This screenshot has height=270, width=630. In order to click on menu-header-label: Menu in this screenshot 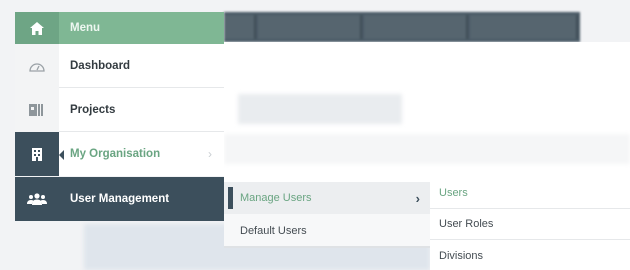, I will do `click(85, 28)`.